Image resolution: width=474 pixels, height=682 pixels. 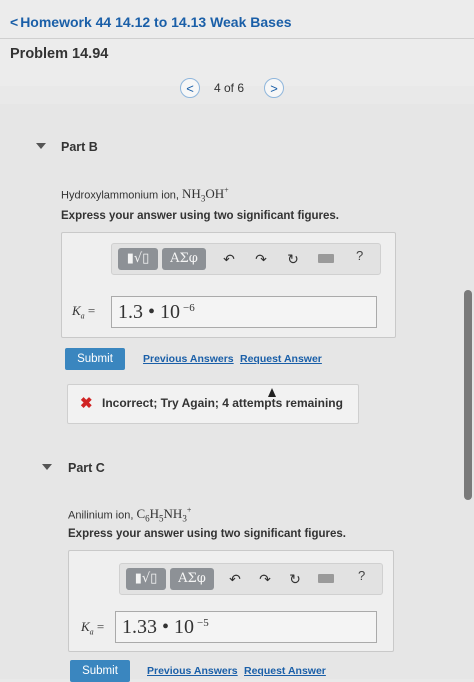 I want to click on collapse-part-b-icon, so click(x=41, y=146).